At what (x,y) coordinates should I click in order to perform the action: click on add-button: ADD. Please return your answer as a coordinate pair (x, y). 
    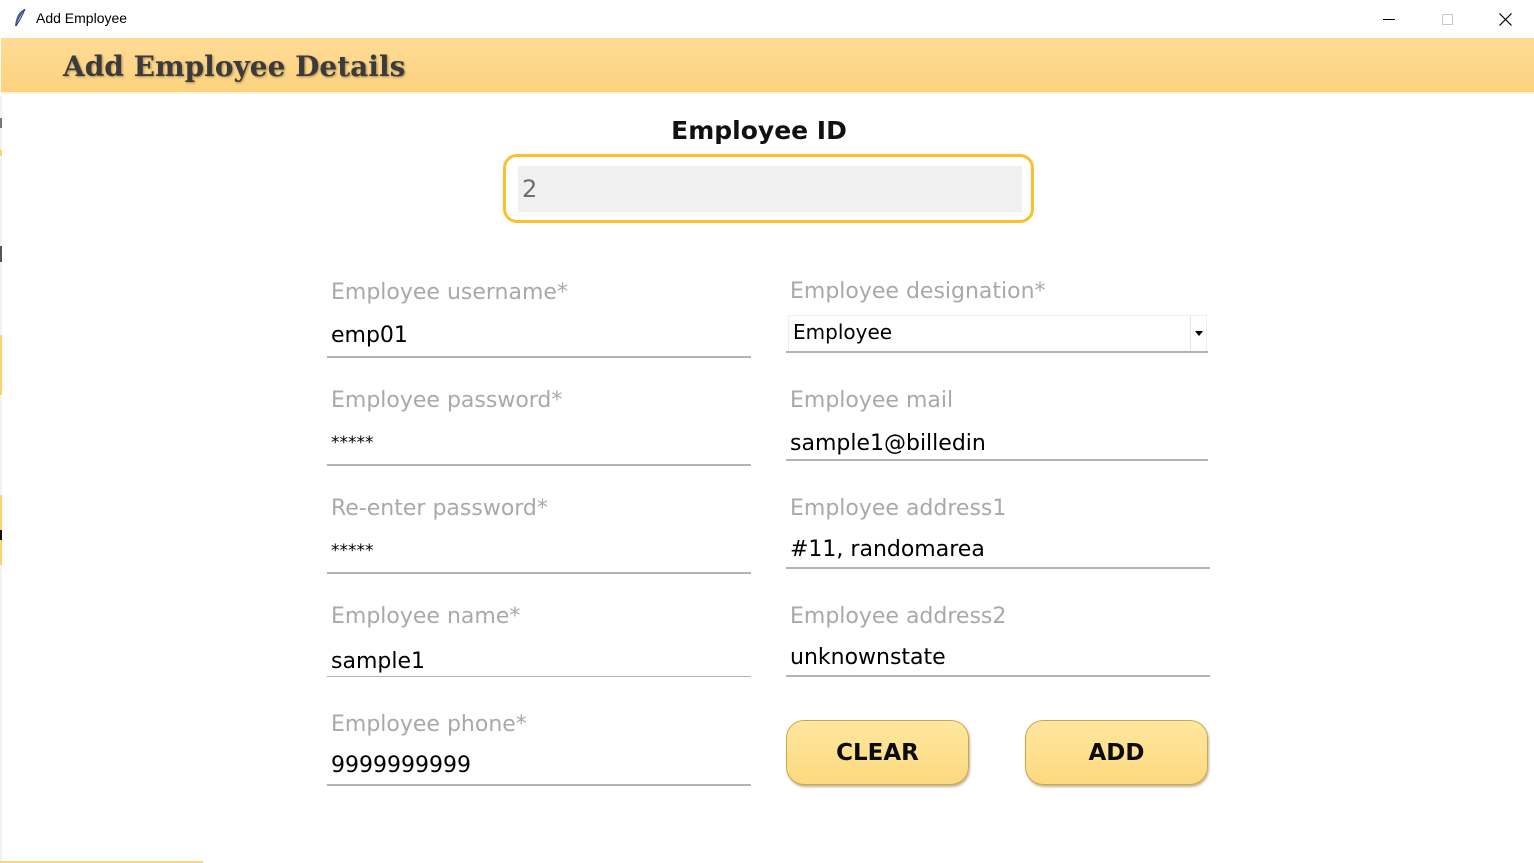
    Looking at the image, I should click on (1116, 752).